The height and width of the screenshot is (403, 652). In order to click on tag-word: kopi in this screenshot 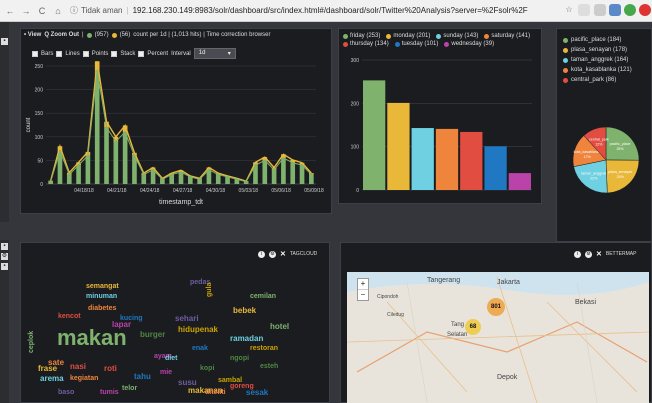, I will do `click(207, 368)`.